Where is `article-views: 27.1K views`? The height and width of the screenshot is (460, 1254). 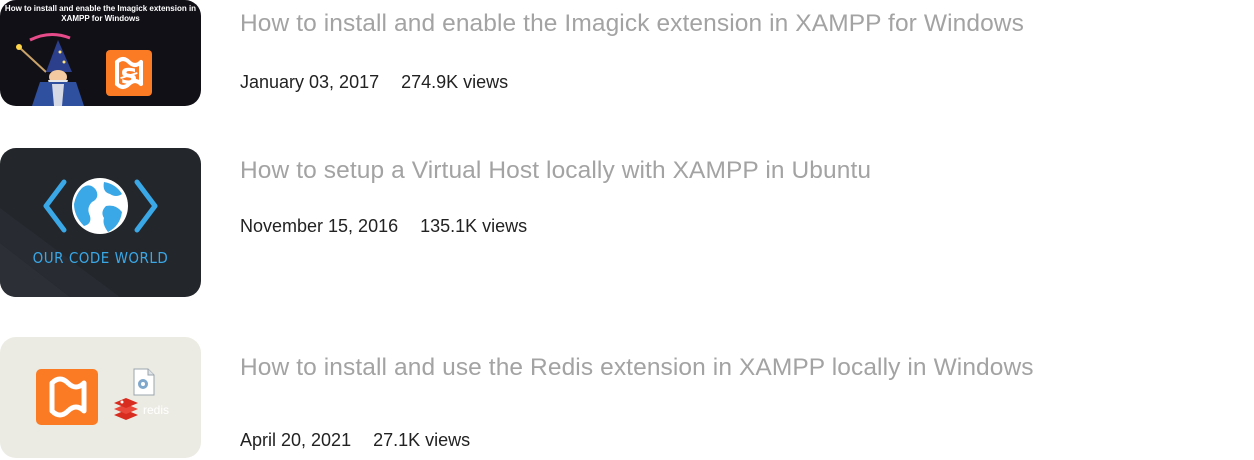
article-views: 27.1K views is located at coordinates (422, 440).